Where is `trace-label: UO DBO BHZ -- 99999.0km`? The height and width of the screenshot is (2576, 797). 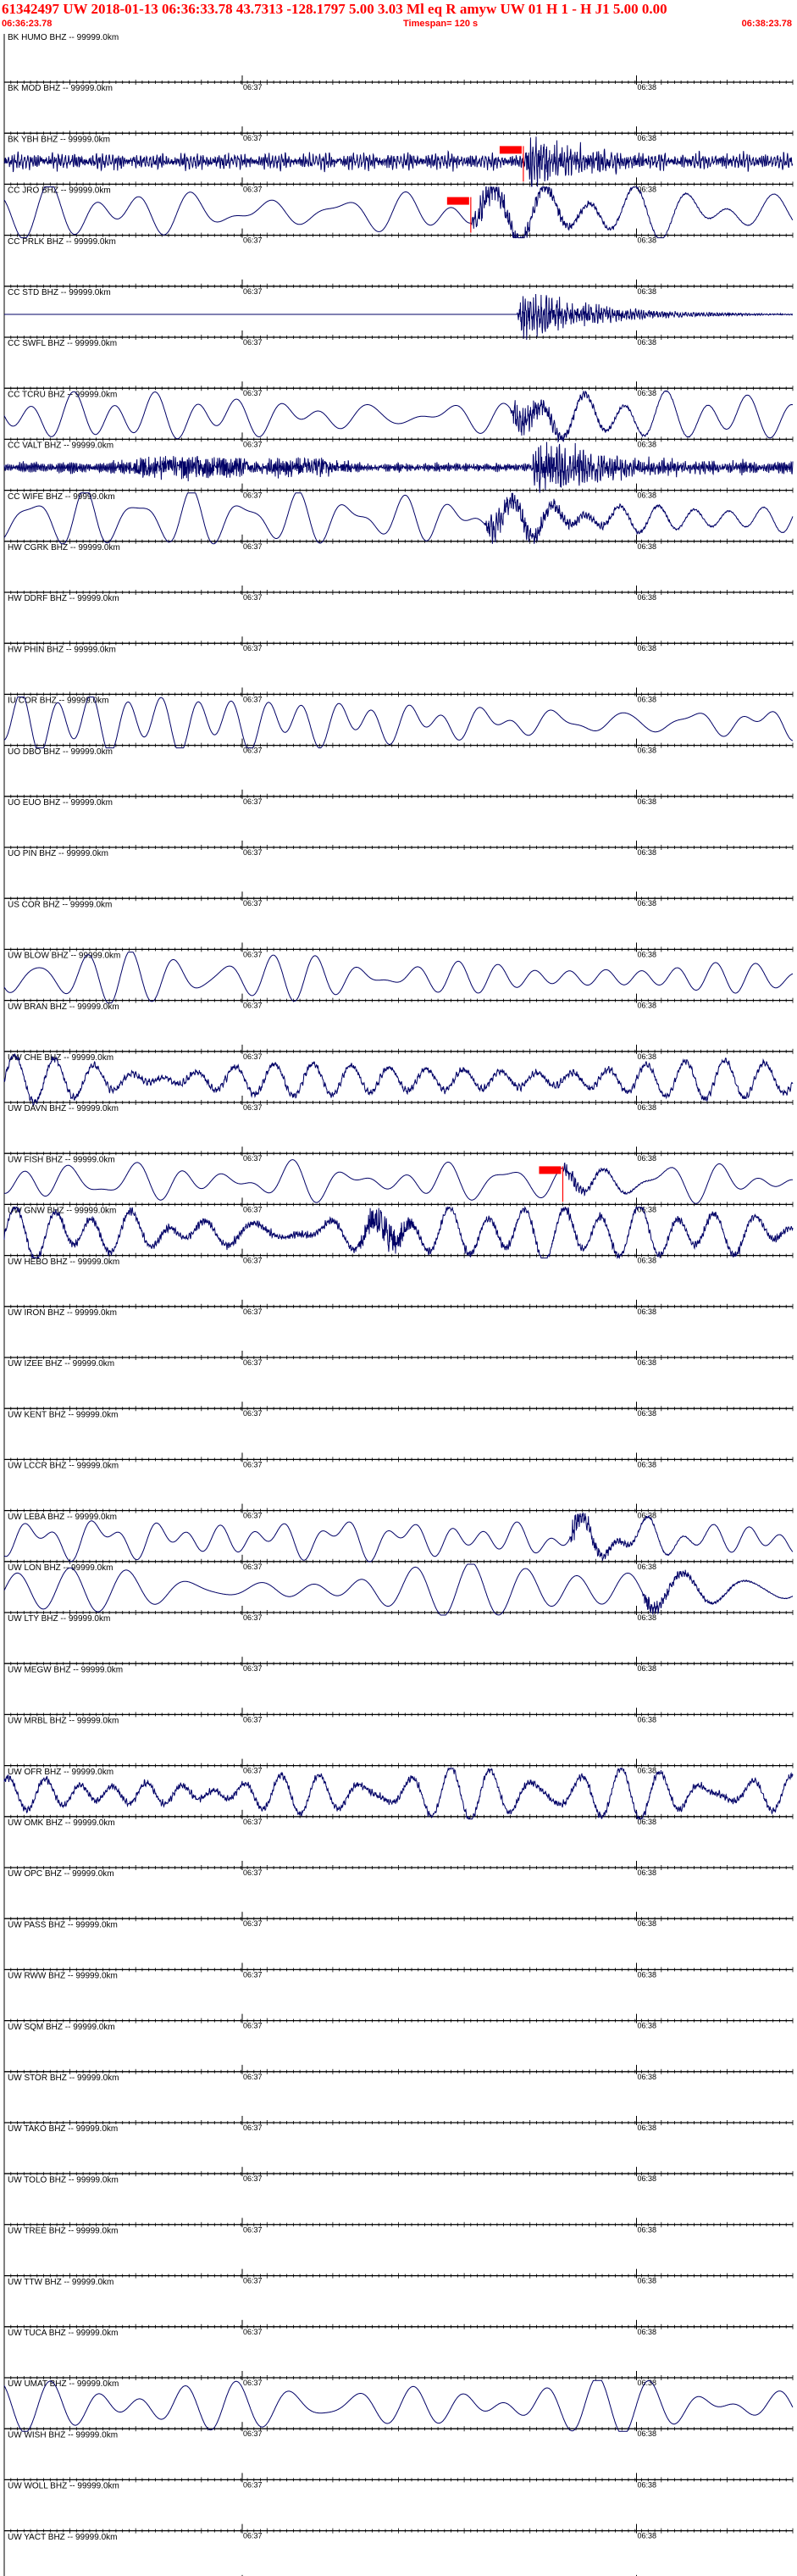 trace-label: UO DBO BHZ -- 99999.0km is located at coordinates (60, 752).